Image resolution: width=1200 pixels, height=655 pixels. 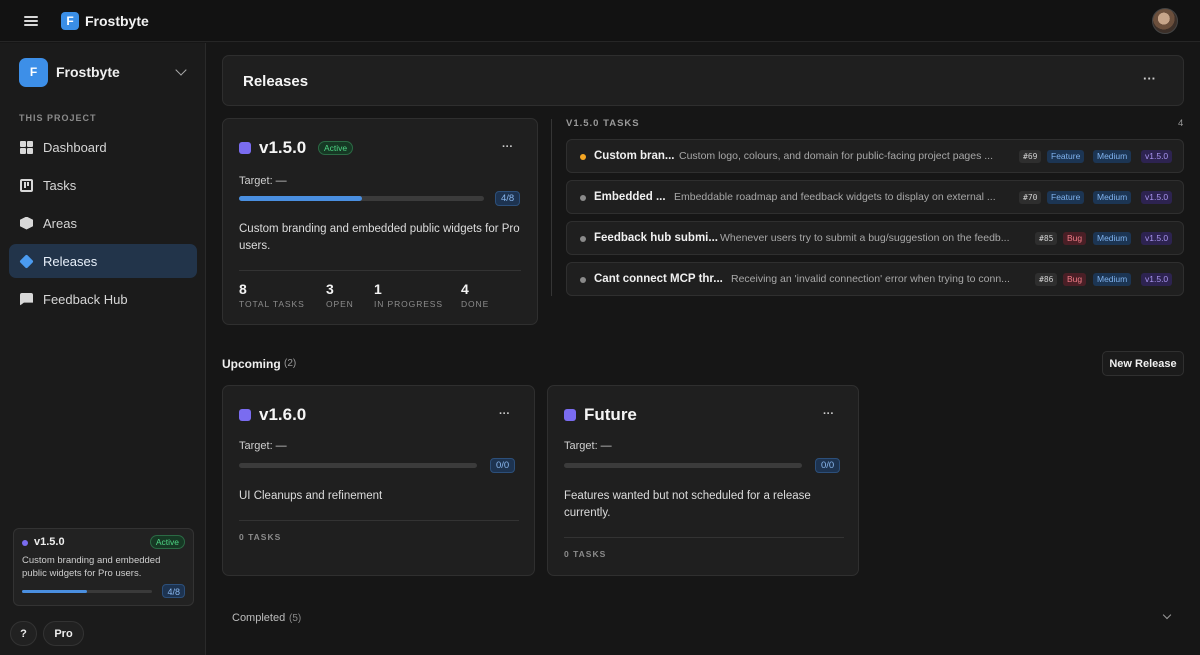 I want to click on project-name: Frostbyte, so click(x=88, y=72).